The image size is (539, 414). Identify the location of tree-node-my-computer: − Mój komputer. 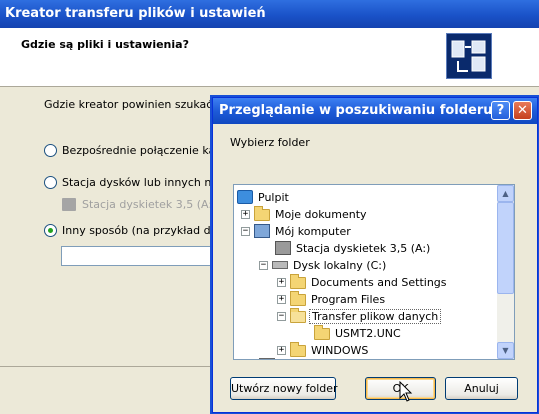
(297, 231).